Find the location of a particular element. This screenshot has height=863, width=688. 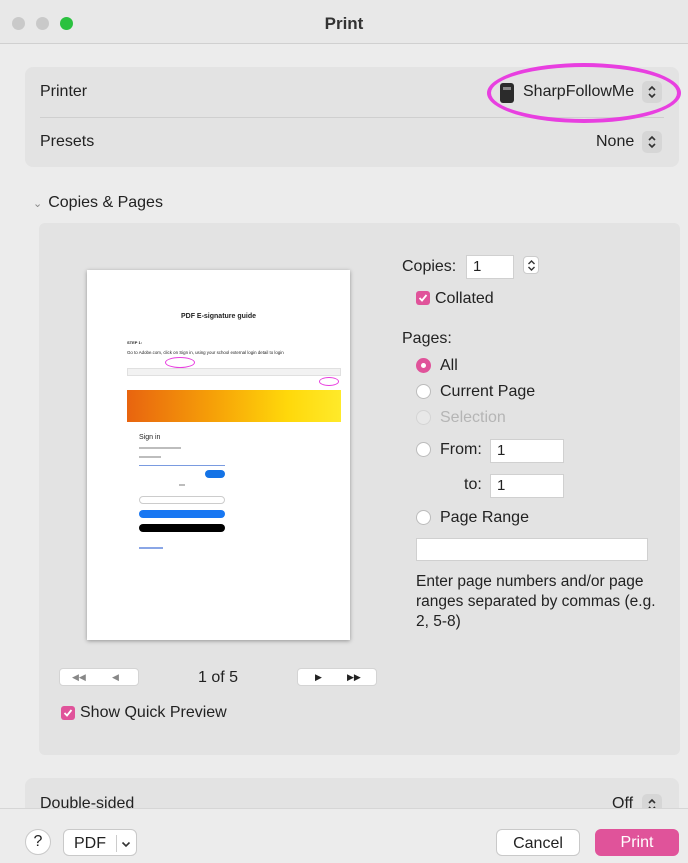

section-title: Copies & Pages is located at coordinates (105, 202).